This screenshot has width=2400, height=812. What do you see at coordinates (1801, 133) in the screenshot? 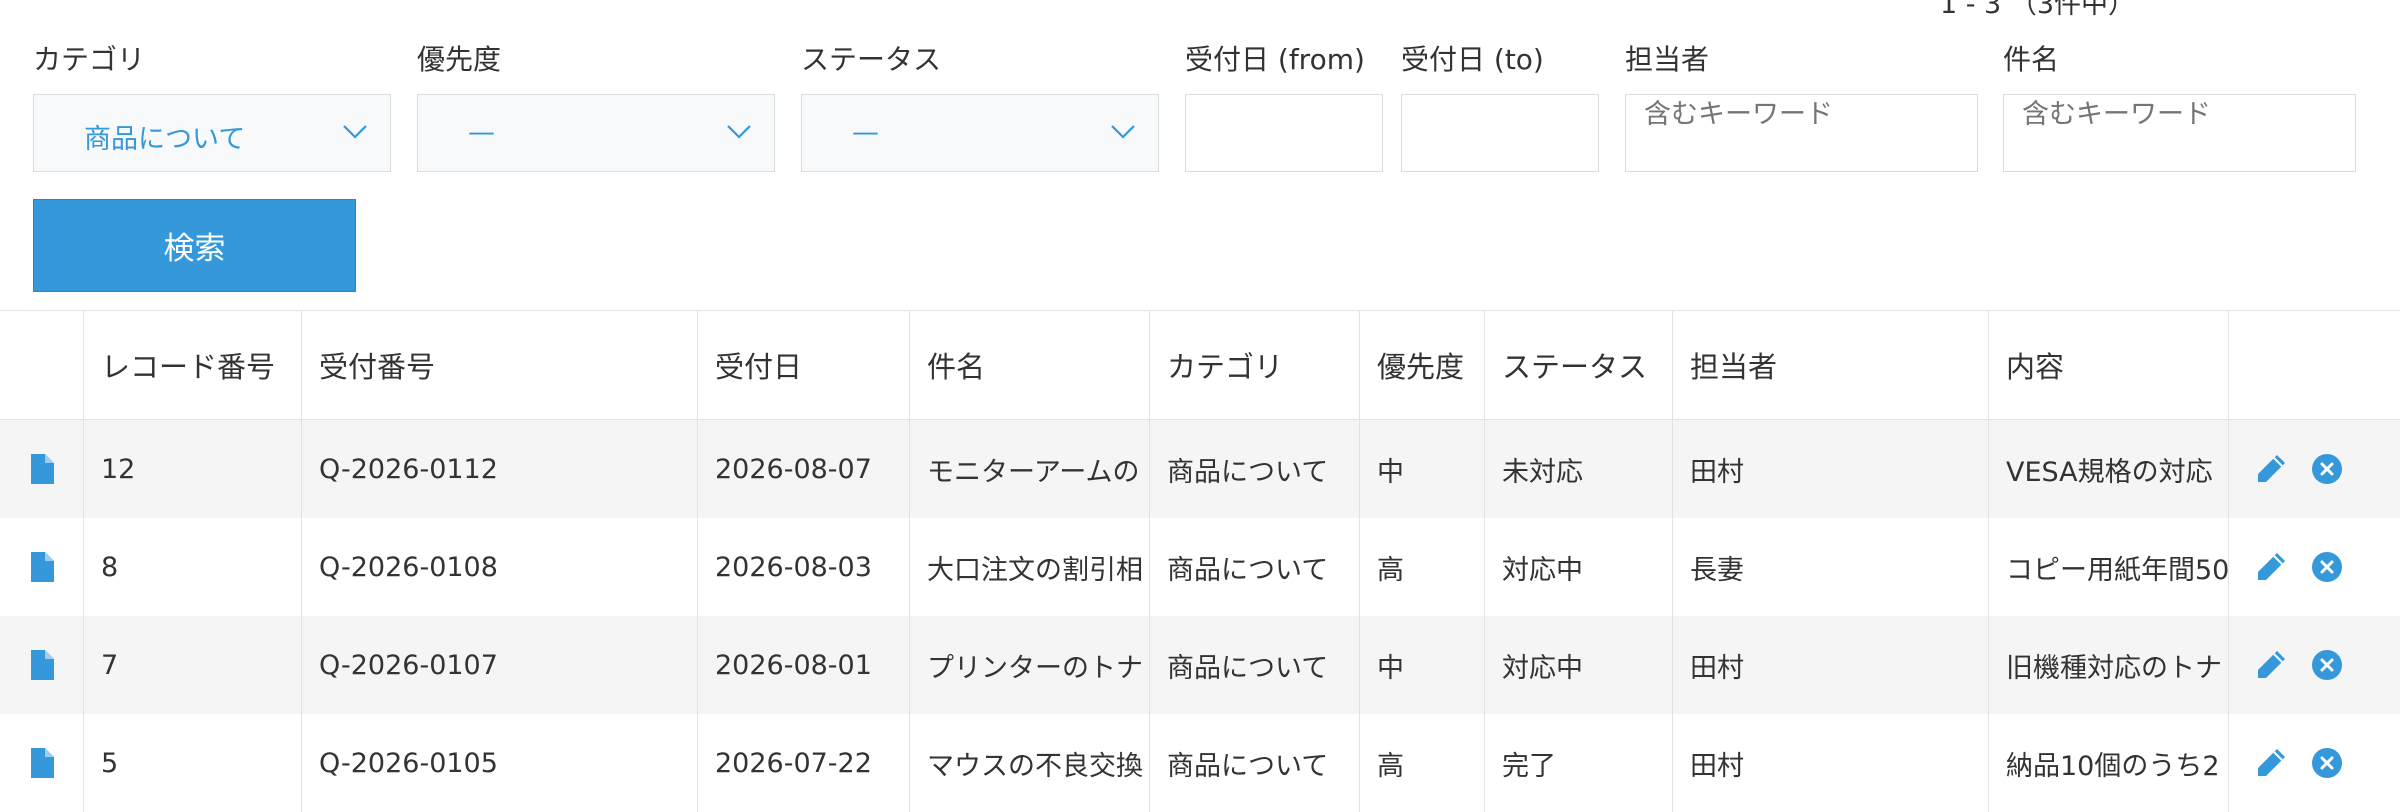
I see `assignee-keyword-input` at bounding box center [1801, 133].